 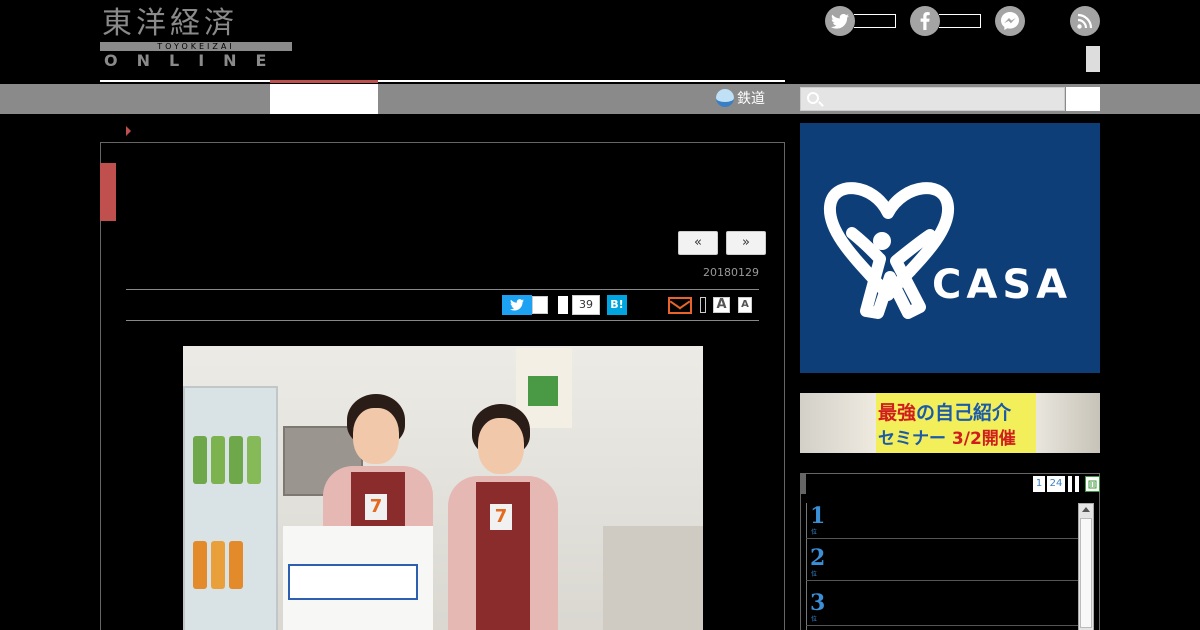 I want to click on ranking-tab-24h: 24, so click(x=1056, y=484).